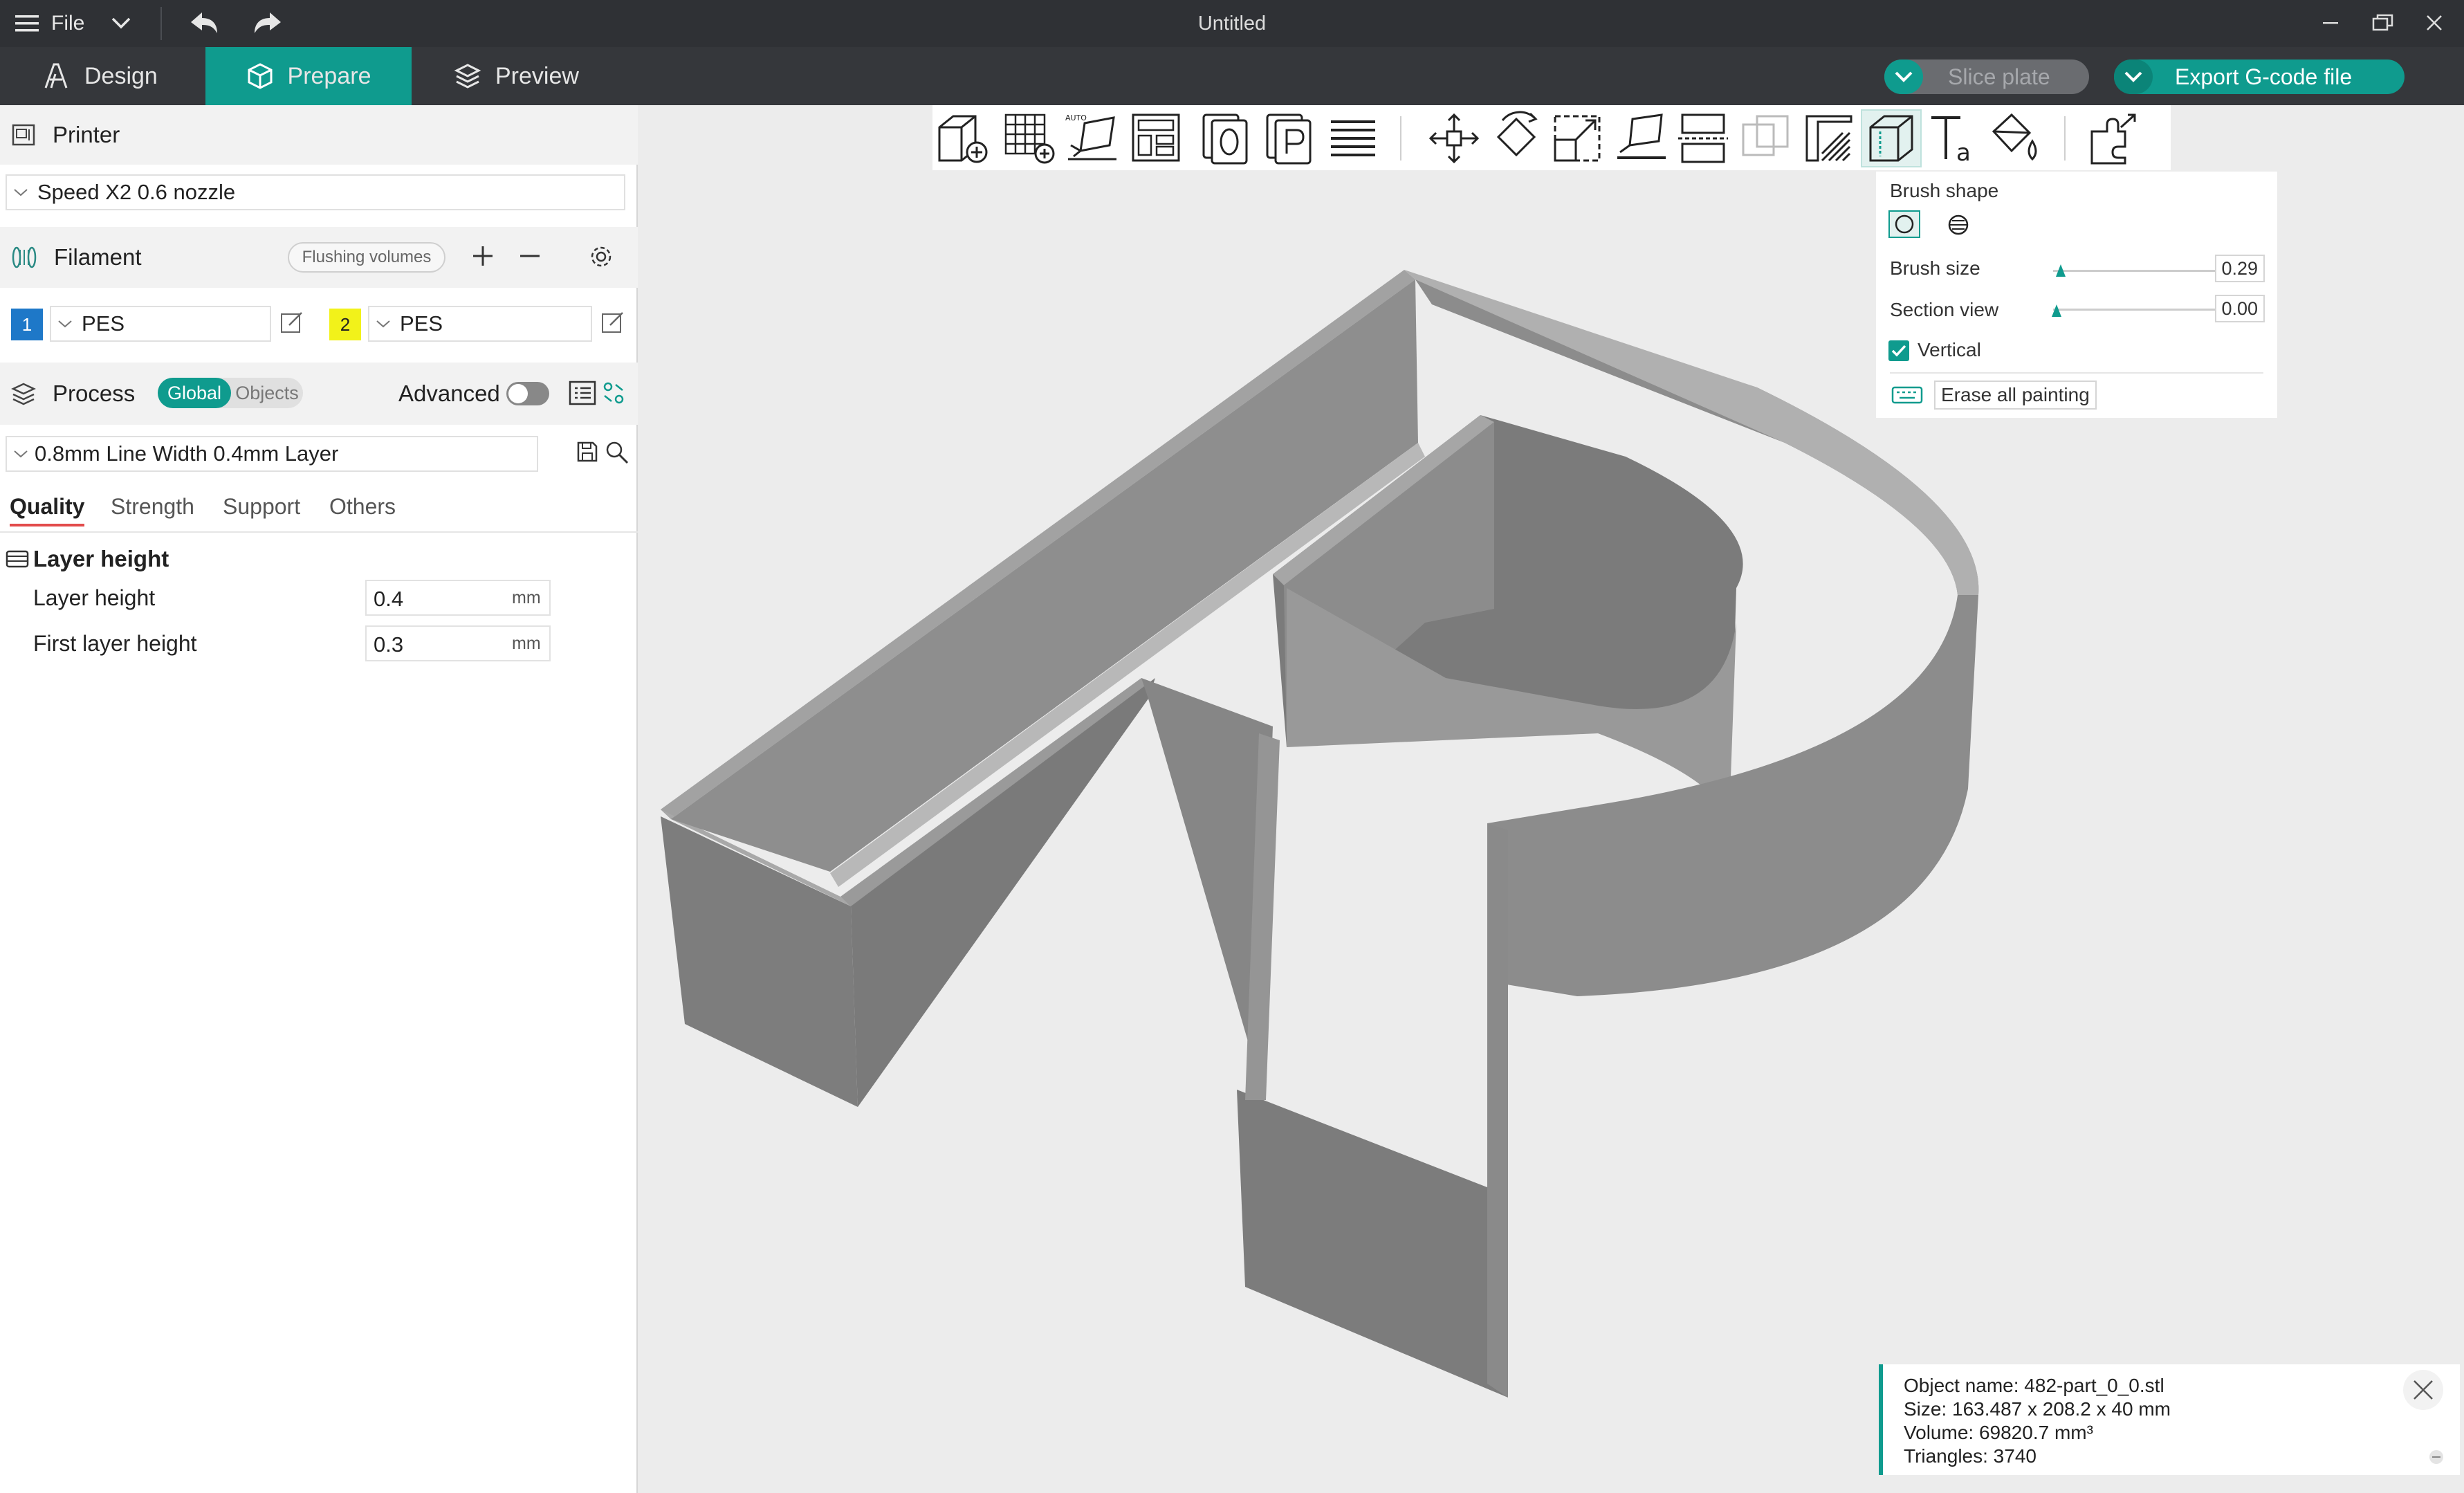 The image size is (2464, 1493). Describe the element at coordinates (2383, 22) in the screenshot. I see `restore-icon` at that location.